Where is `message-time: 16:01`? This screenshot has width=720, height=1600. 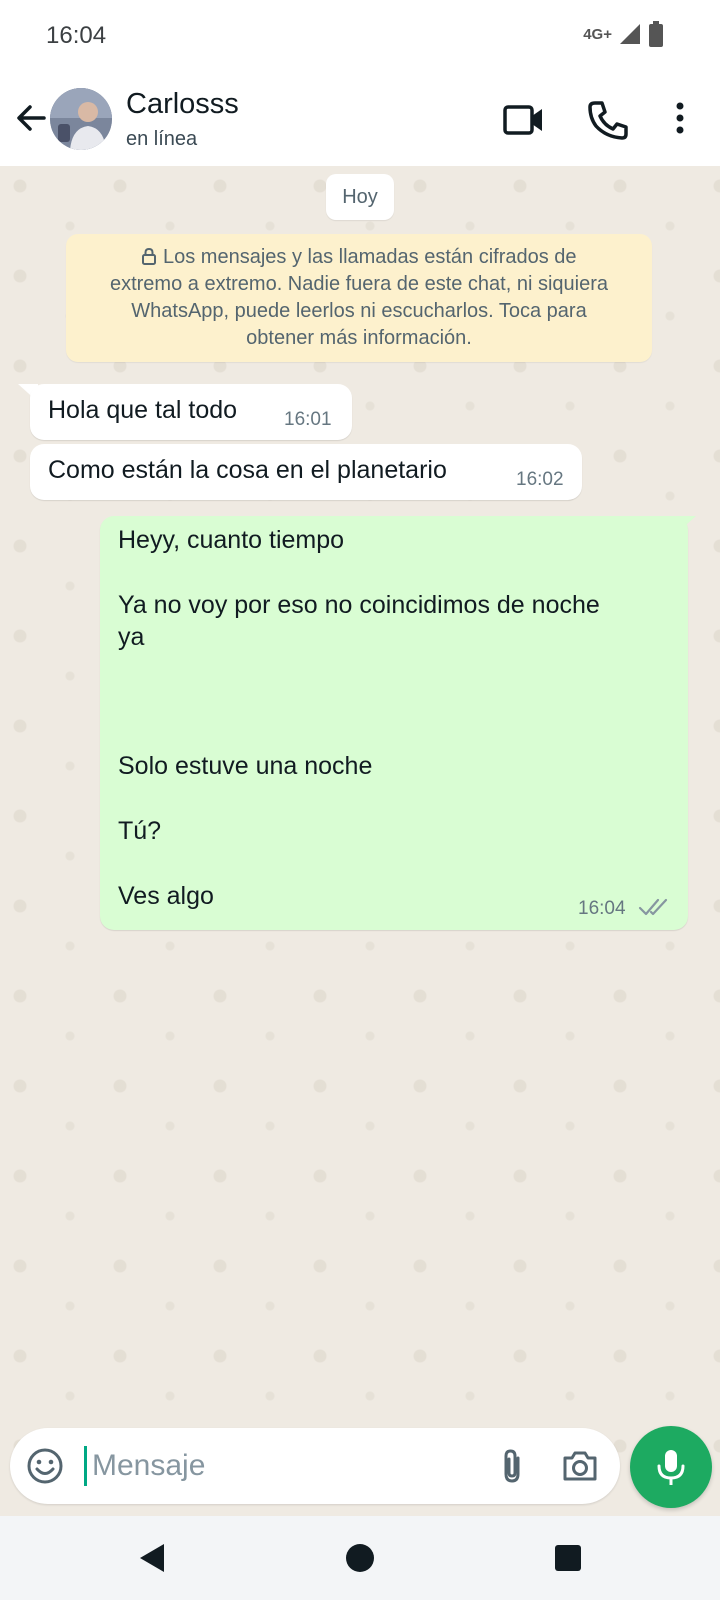 message-time: 16:01 is located at coordinates (308, 419).